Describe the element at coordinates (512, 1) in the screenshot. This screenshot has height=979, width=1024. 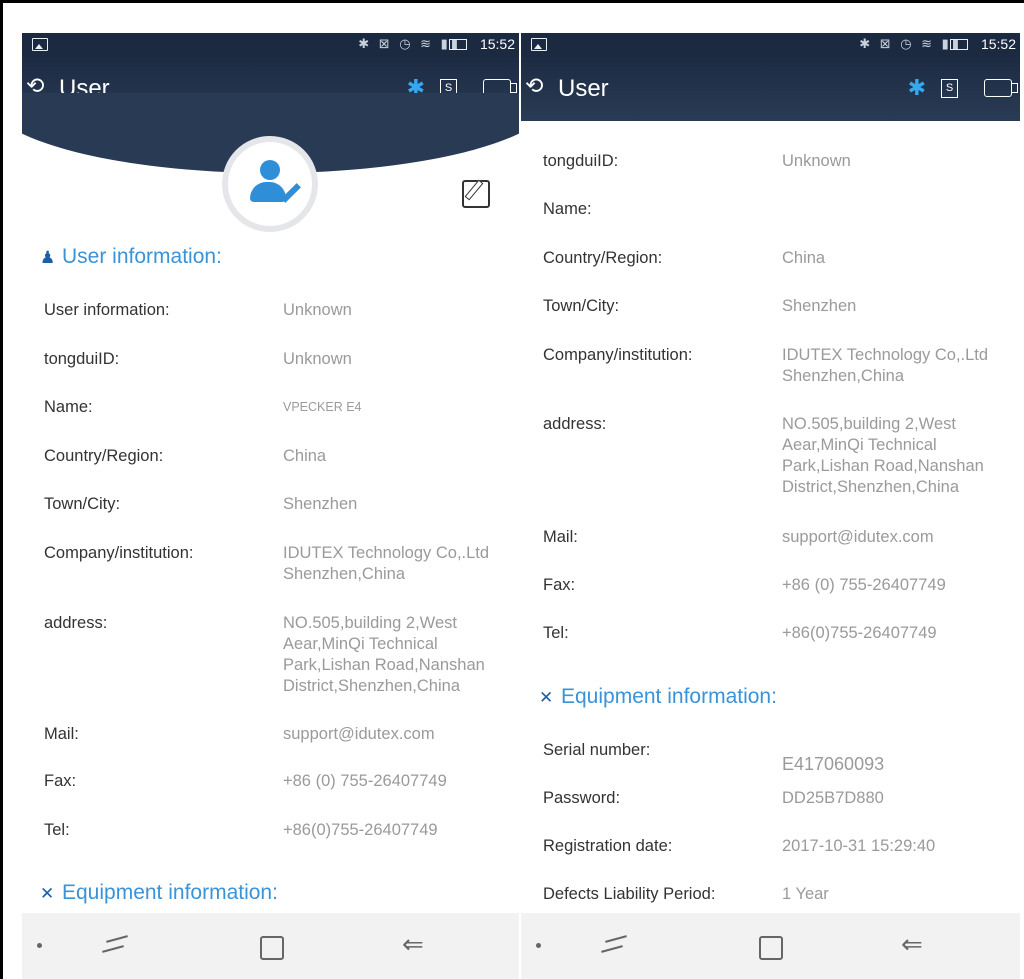
I see `frame-border-top` at that location.